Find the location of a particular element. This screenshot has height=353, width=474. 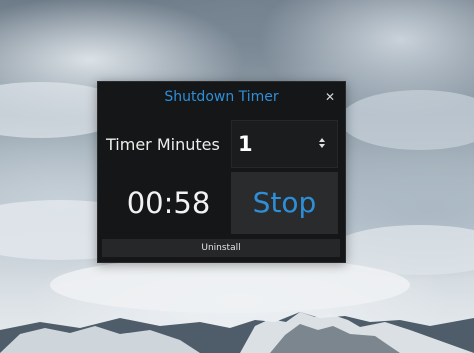

close-button: ✕ is located at coordinates (330, 97).